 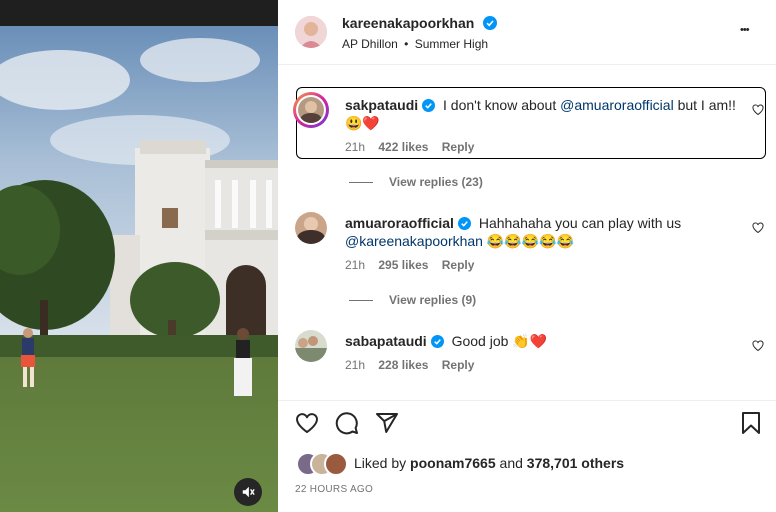 What do you see at coordinates (511, 463) in the screenshot?
I see `liked-by-middle: and` at bounding box center [511, 463].